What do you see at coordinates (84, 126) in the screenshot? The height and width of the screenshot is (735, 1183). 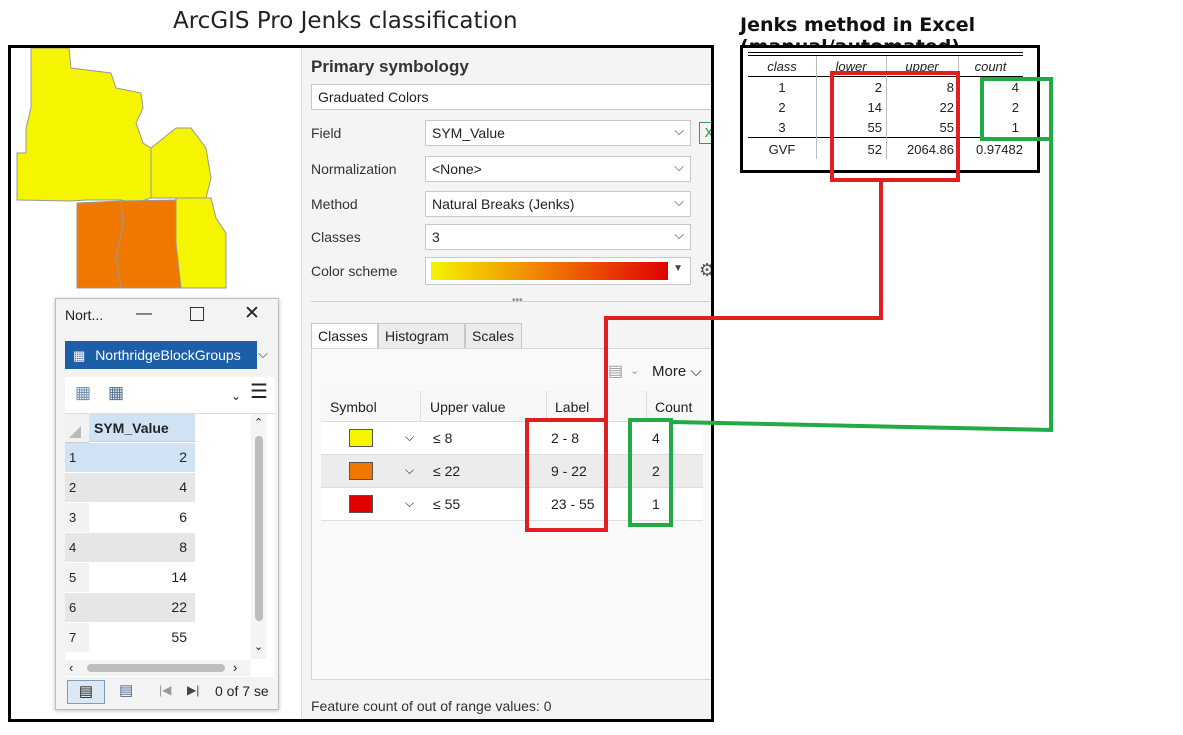 I see `map-polygon-yellow-west` at bounding box center [84, 126].